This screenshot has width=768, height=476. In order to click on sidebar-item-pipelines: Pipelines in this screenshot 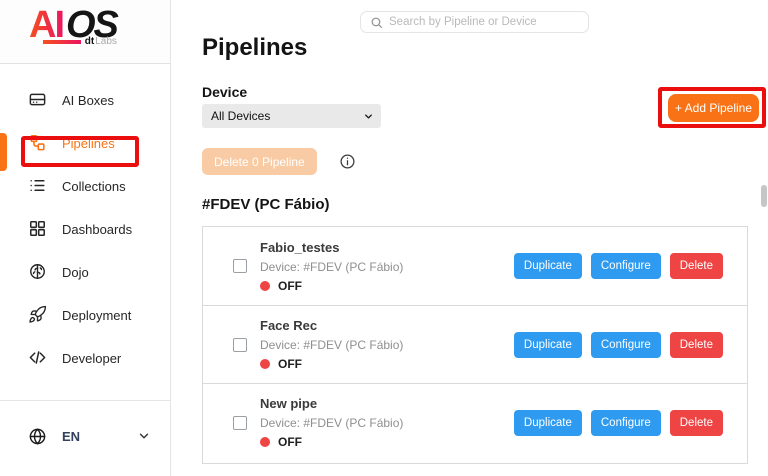, I will do `click(85, 143)`.